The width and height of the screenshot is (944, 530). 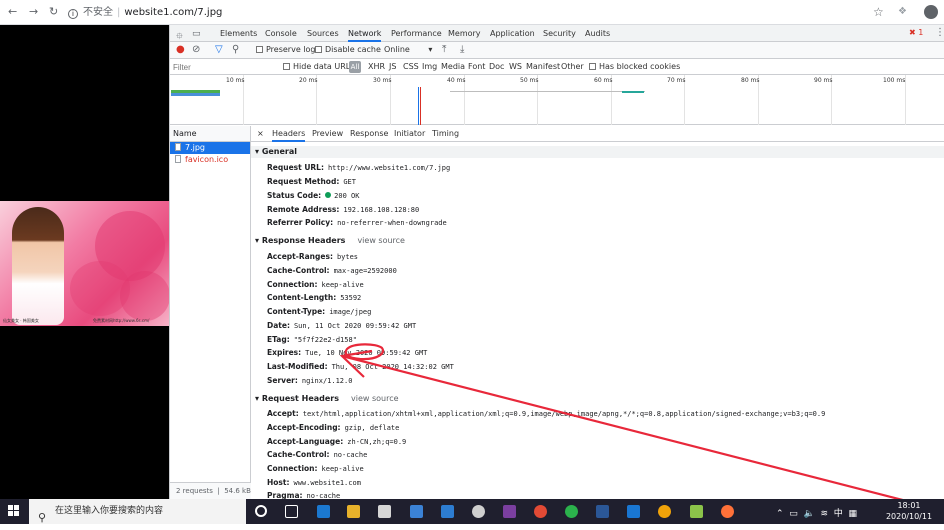 I want to click on mail-icon, so click(x=447, y=511).